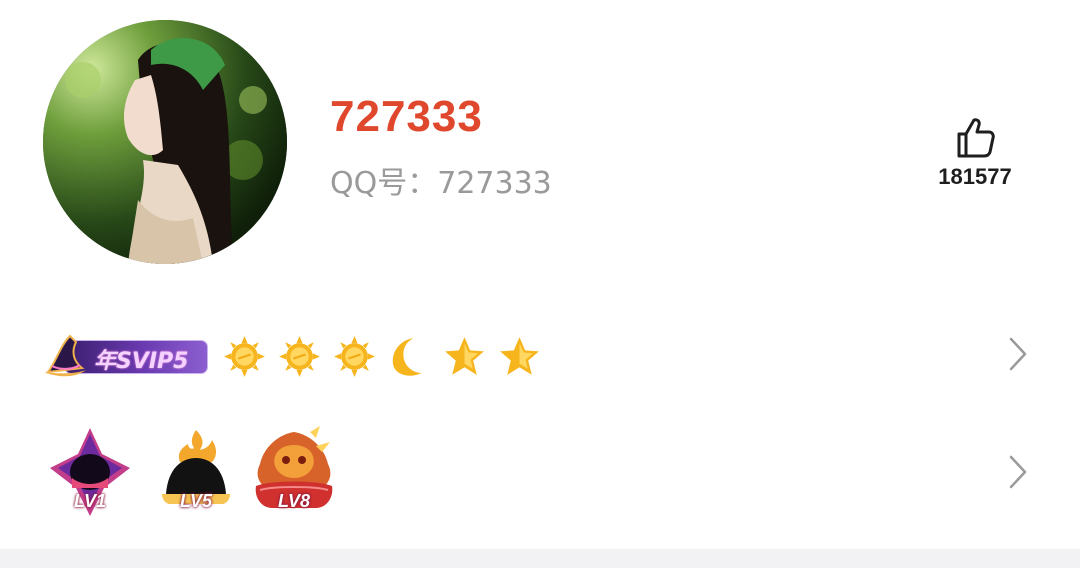 The image size is (1080, 568). What do you see at coordinates (441, 183) in the screenshot?
I see `qq-number: QQ号：727333` at bounding box center [441, 183].